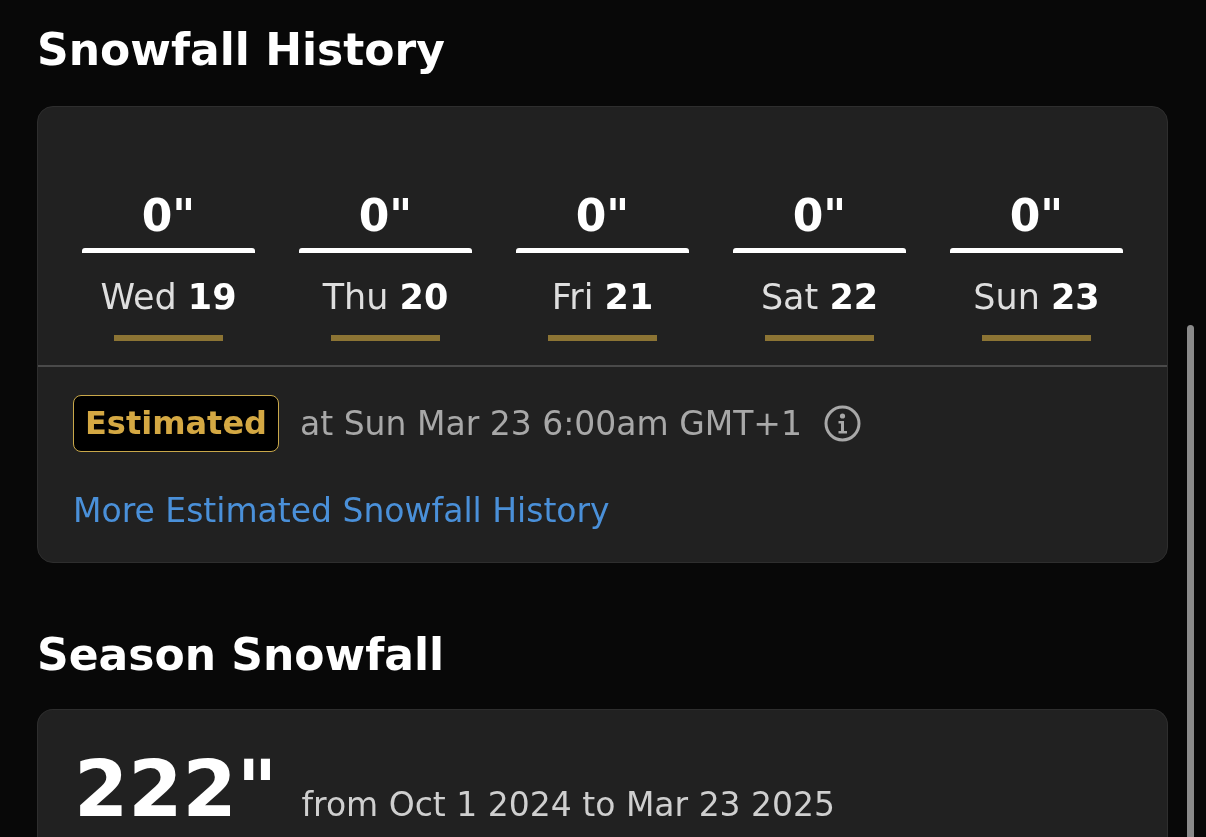  What do you see at coordinates (602, 297) in the screenshot?
I see `day-label: Fri 21` at bounding box center [602, 297].